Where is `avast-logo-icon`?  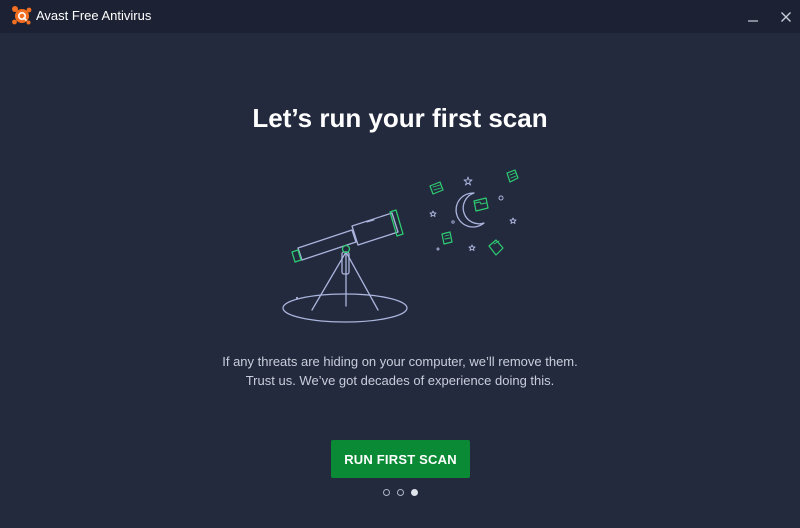 avast-logo-icon is located at coordinates (22, 15).